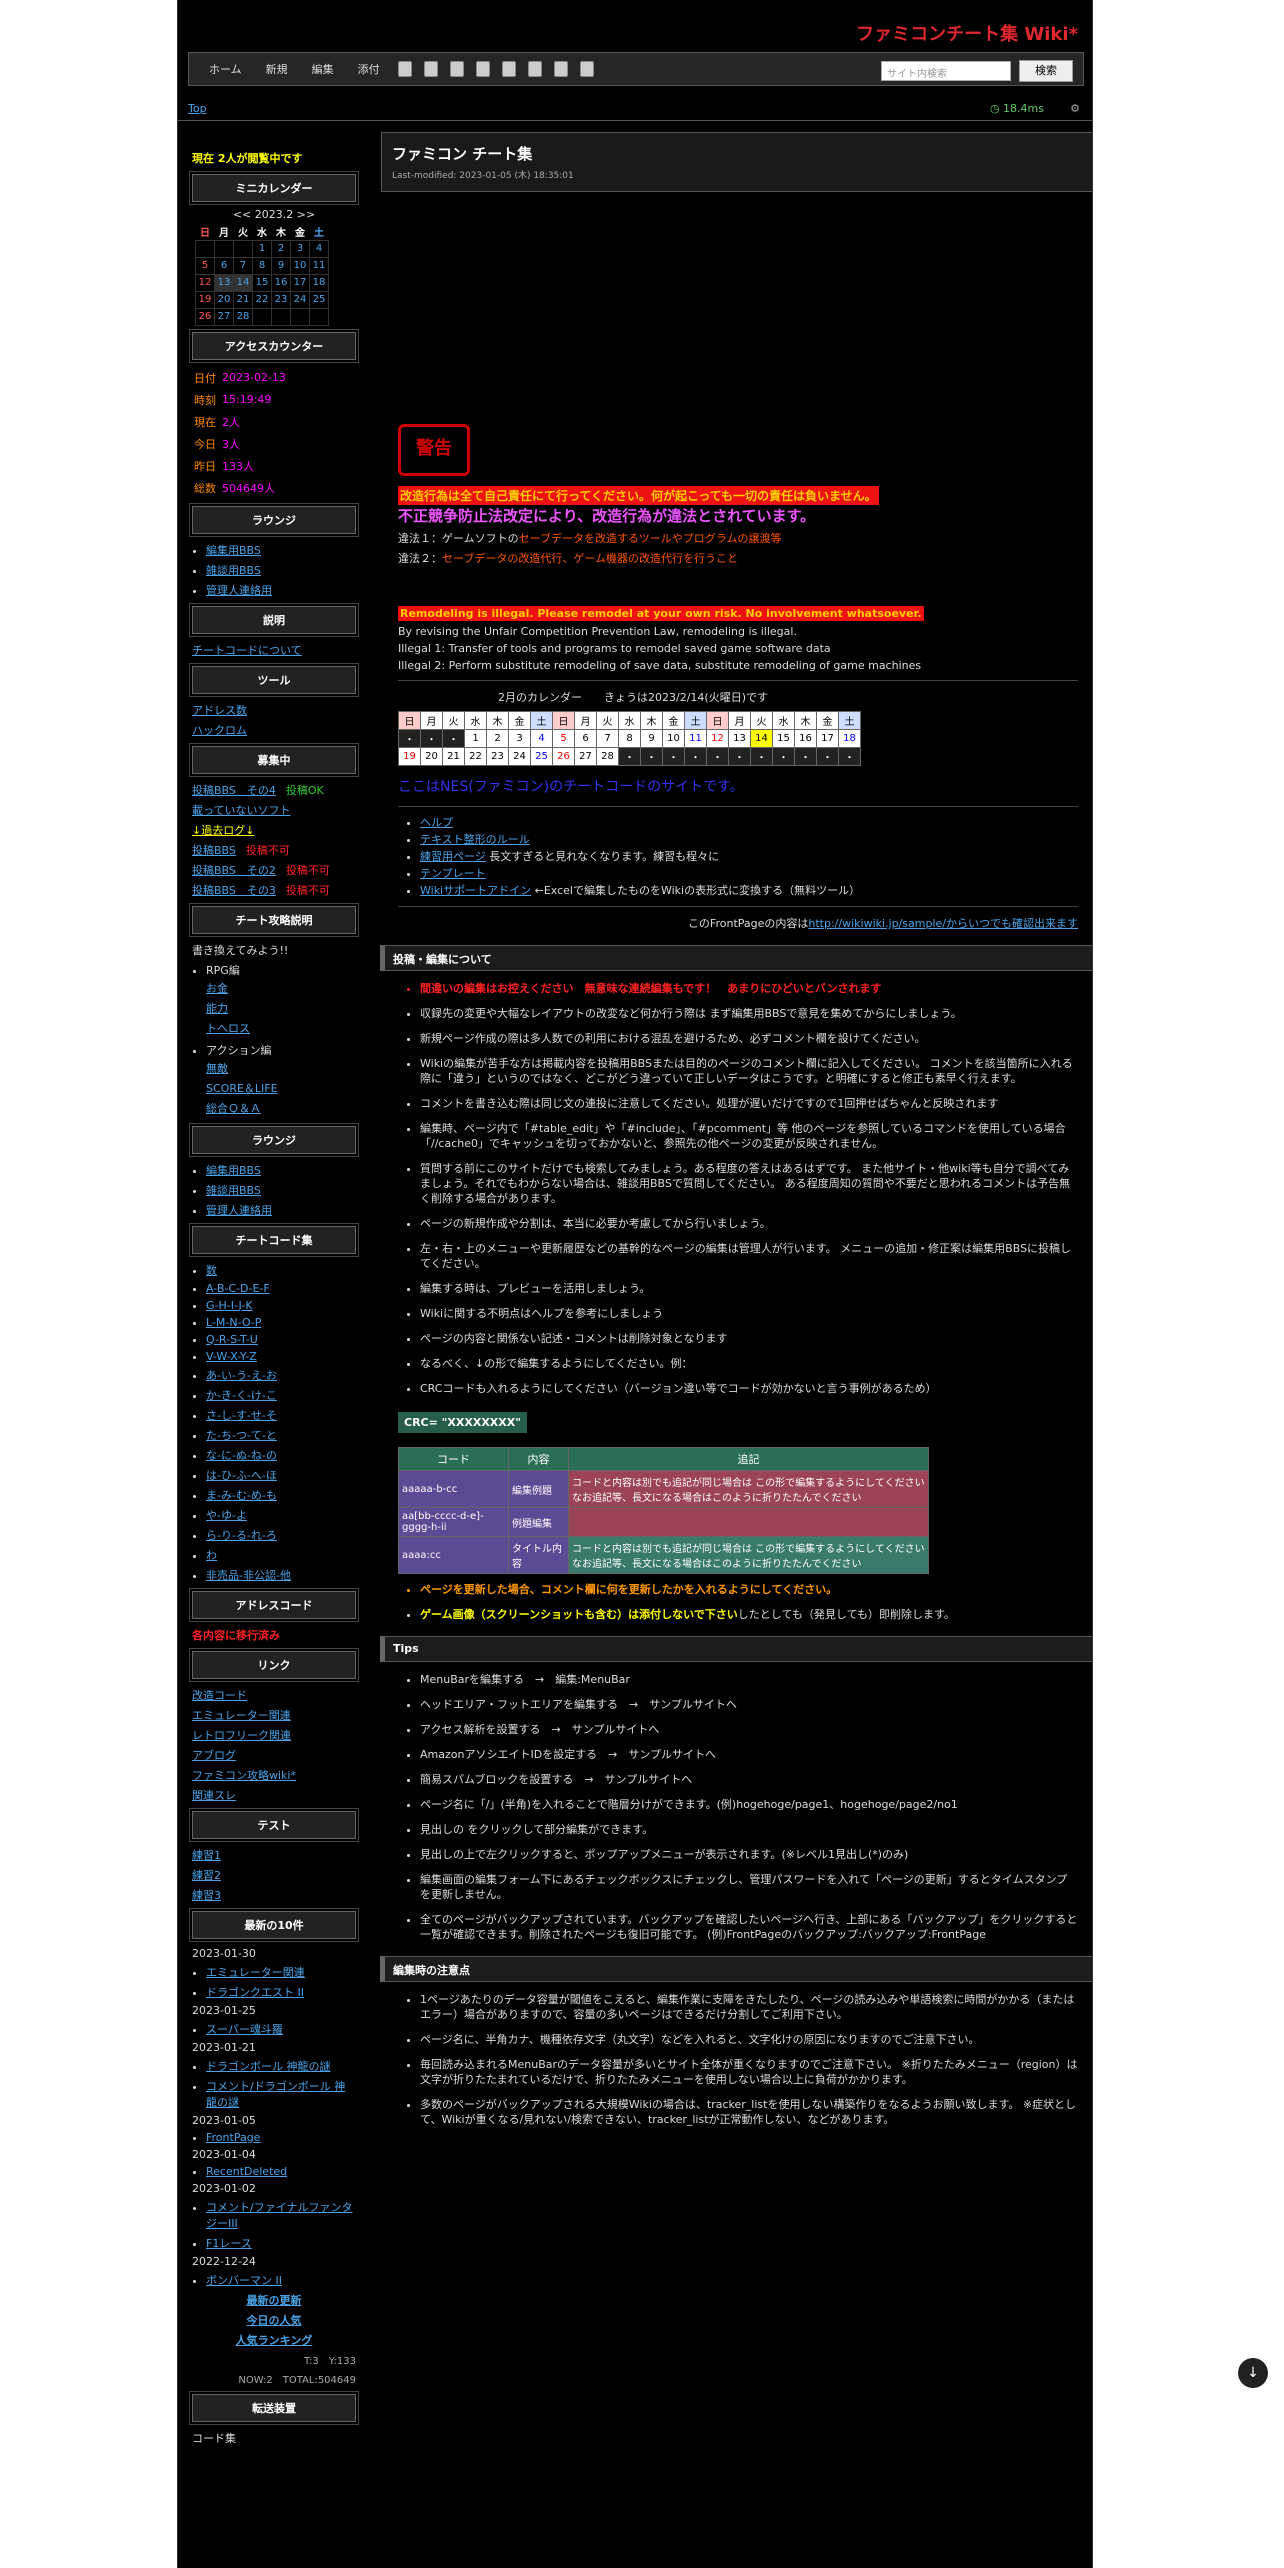 The image size is (1284, 2568). Describe the element at coordinates (274, 1855) in the screenshot. I see `test-link: 練習1` at that location.